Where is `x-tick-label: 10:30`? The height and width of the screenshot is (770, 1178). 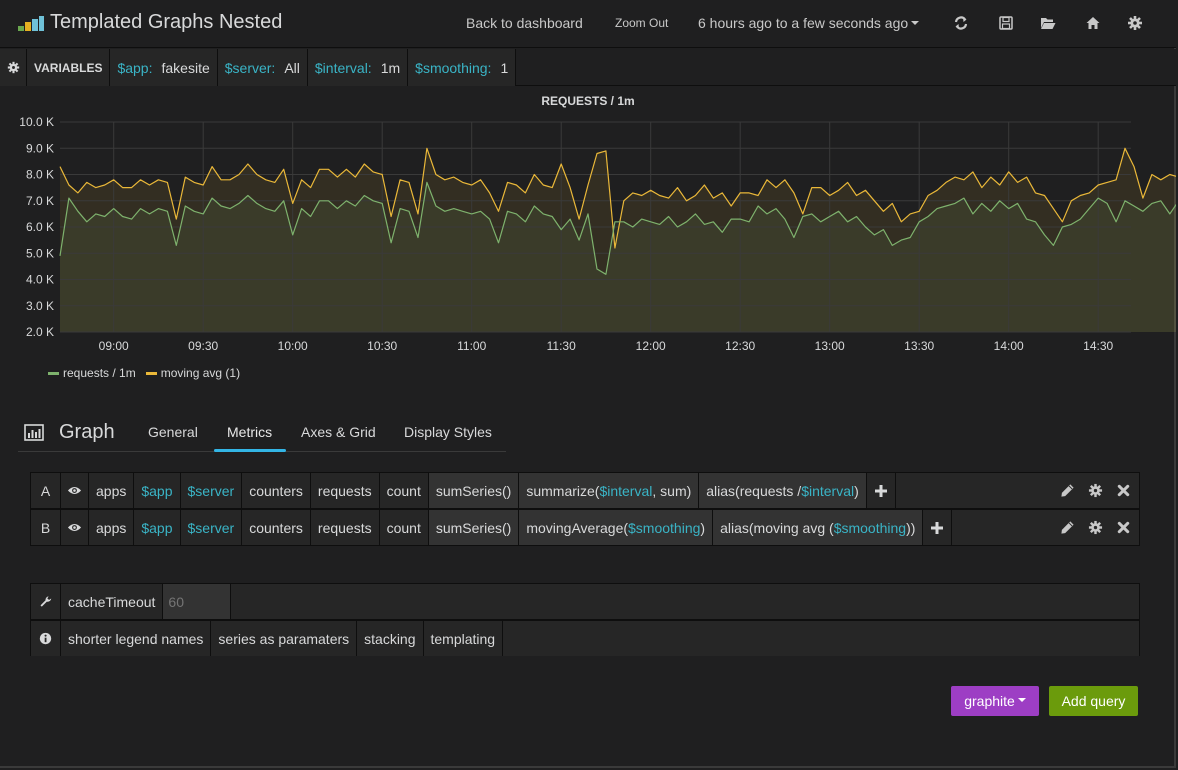 x-tick-label: 10:30 is located at coordinates (382, 346).